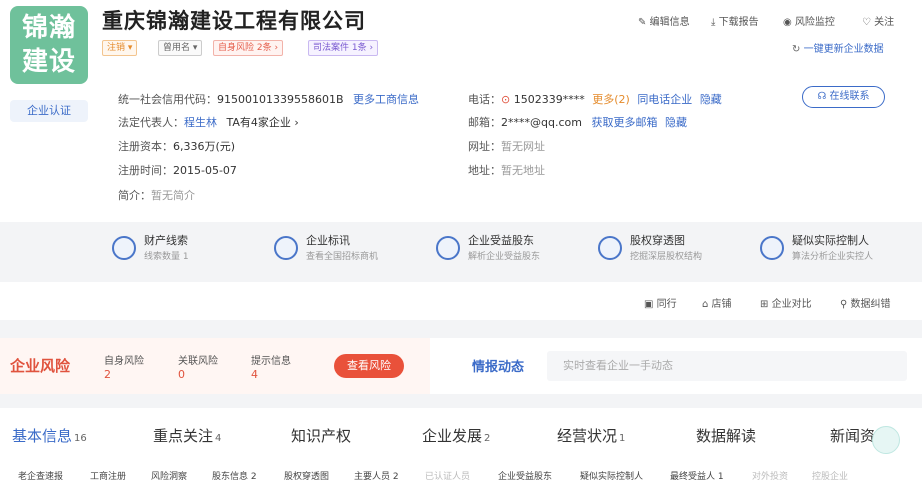 Image resolution: width=922 pixels, height=500 pixels. What do you see at coordinates (263, 122) in the screenshot?
I see `legal-rep-companies-link: TA有4家企业 ›` at bounding box center [263, 122].